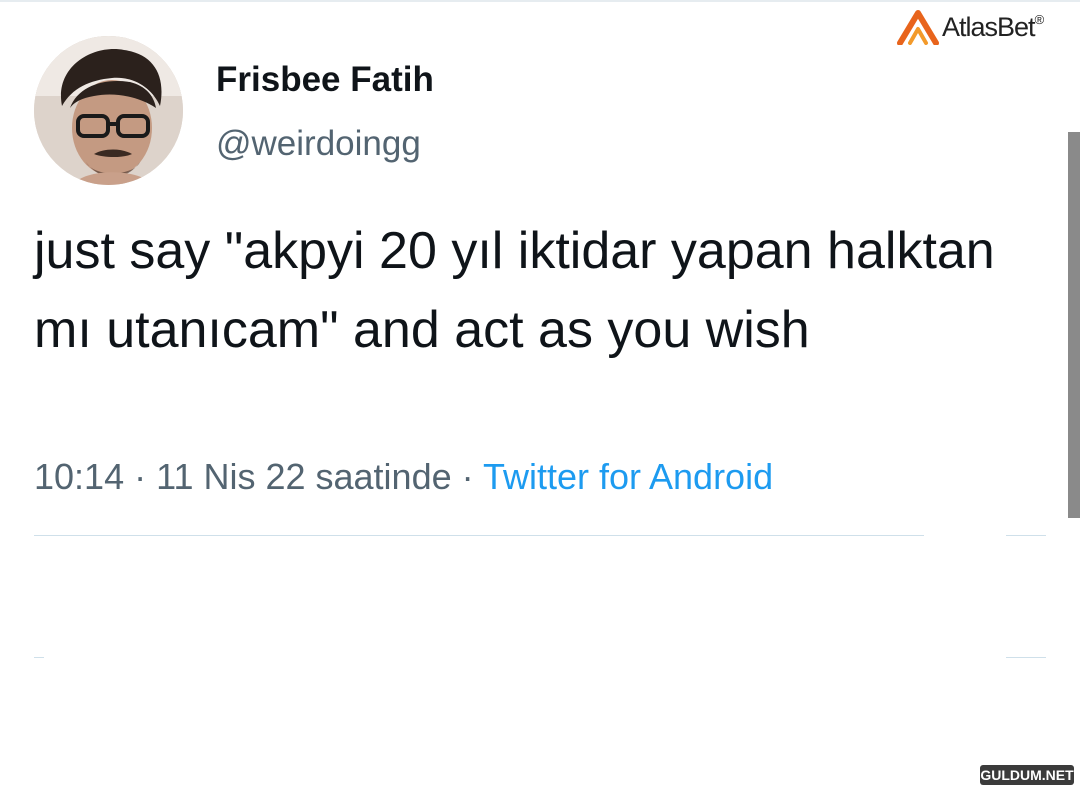 The image size is (1080, 788). I want to click on avatar-photo, so click(108, 110).